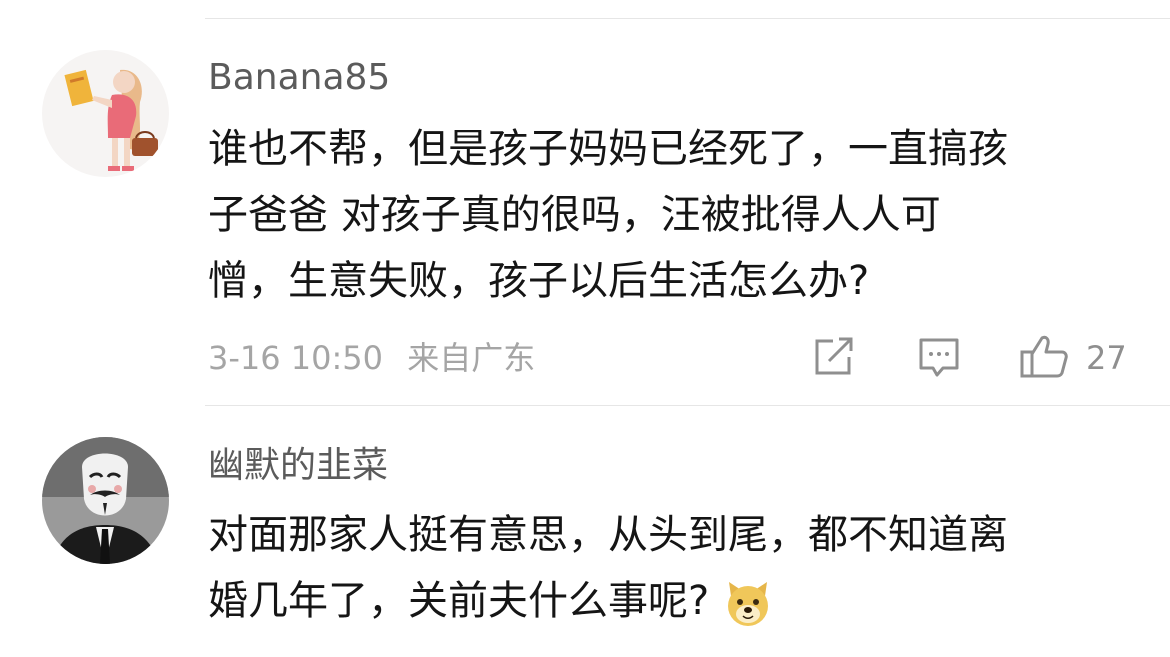 Image resolution: width=1170 pixels, height=657 pixels. Describe the element at coordinates (298, 466) in the screenshot. I see `username: 幽默的韭菜` at that location.